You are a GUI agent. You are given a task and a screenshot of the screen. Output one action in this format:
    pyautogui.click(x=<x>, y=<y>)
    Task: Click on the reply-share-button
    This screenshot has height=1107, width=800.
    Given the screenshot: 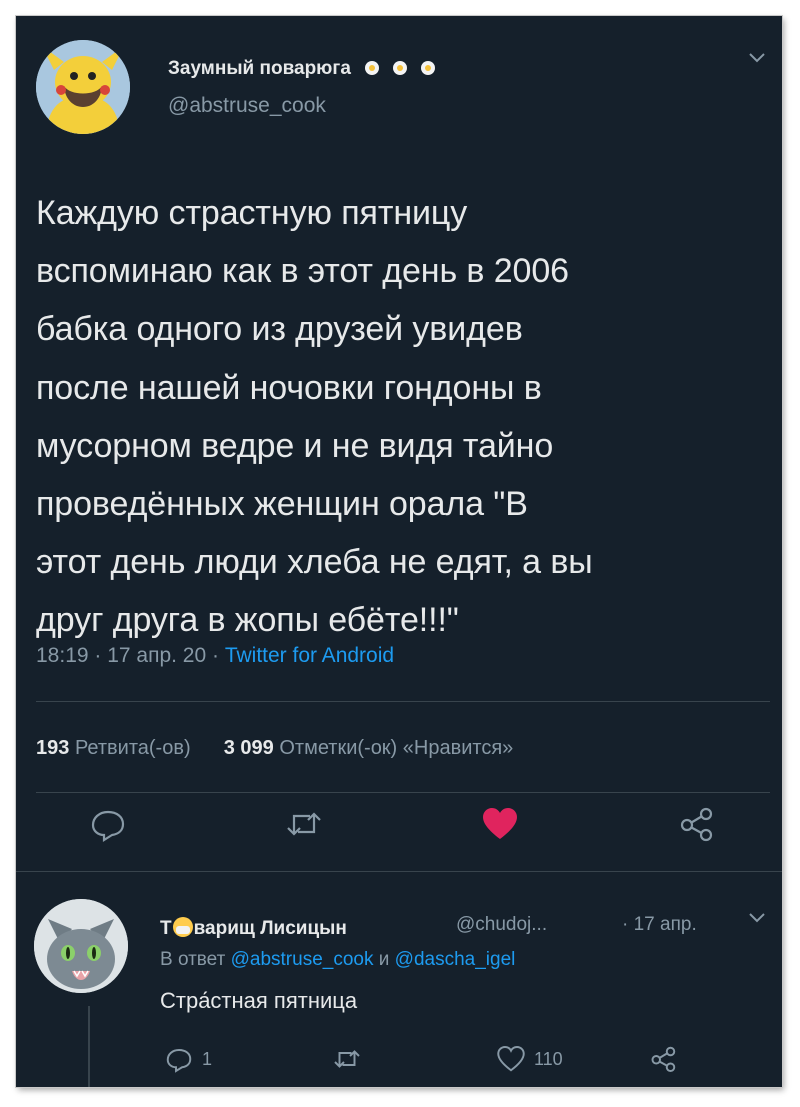 What is the action you would take?
    pyautogui.click(x=663, y=1059)
    